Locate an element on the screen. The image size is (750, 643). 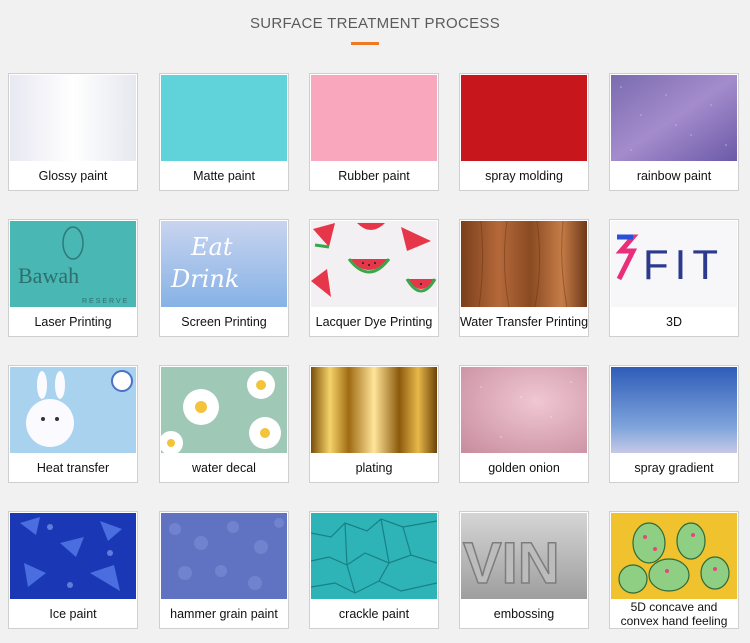
ice-paint-swatch is located at coordinates (73, 556).